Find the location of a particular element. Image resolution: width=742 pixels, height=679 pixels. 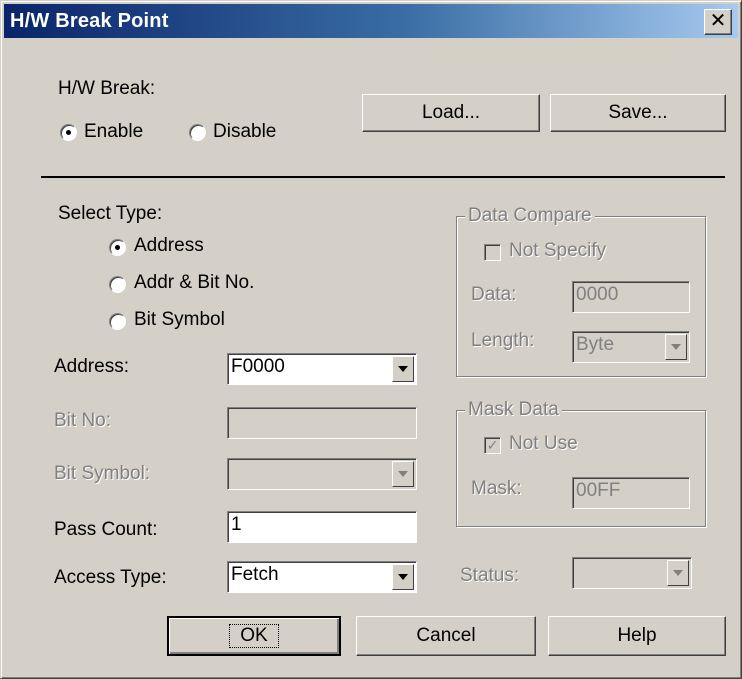

help-button-label: Help is located at coordinates (637, 635).